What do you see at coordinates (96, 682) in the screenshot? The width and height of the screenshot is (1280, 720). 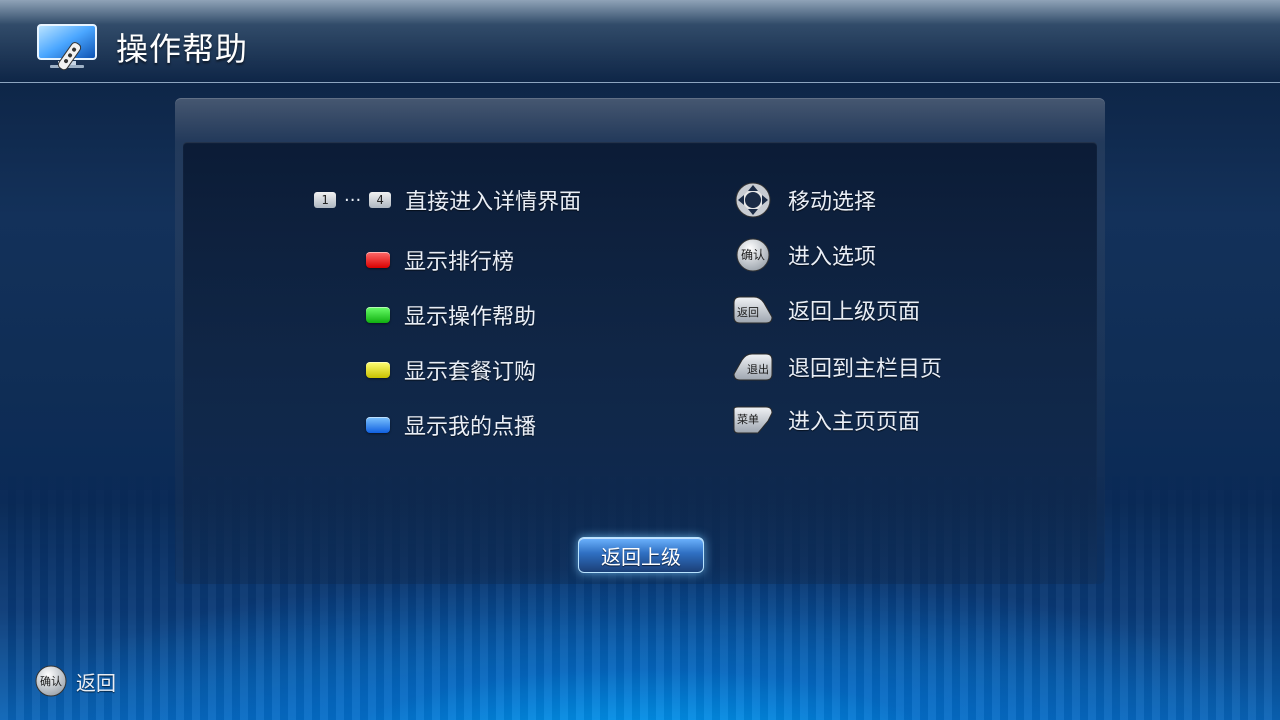 I see `footer-label: 返回` at bounding box center [96, 682].